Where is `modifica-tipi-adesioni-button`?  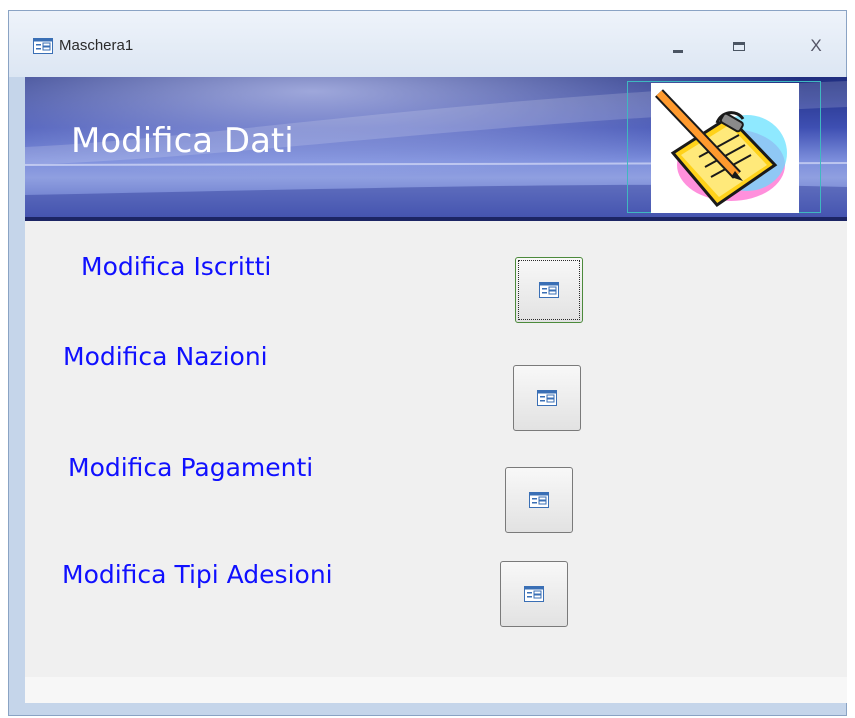
modifica-tipi-adesioni-button is located at coordinates (534, 594).